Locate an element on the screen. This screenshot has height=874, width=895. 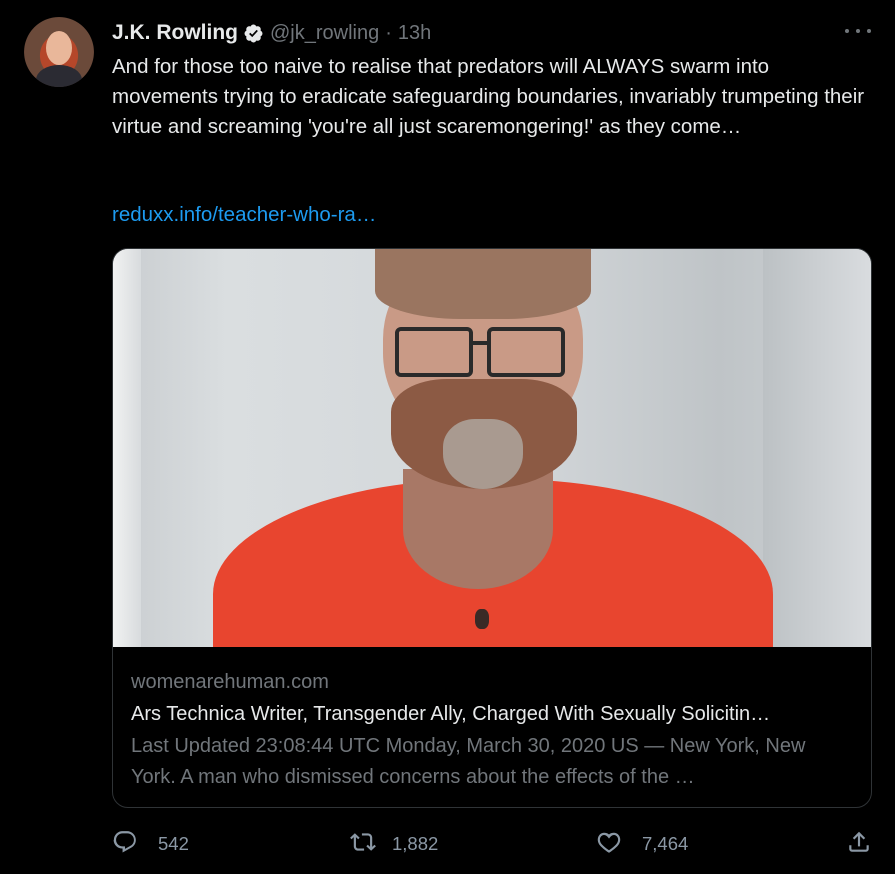
image-glasses-bridge is located at coordinates (479, 343).